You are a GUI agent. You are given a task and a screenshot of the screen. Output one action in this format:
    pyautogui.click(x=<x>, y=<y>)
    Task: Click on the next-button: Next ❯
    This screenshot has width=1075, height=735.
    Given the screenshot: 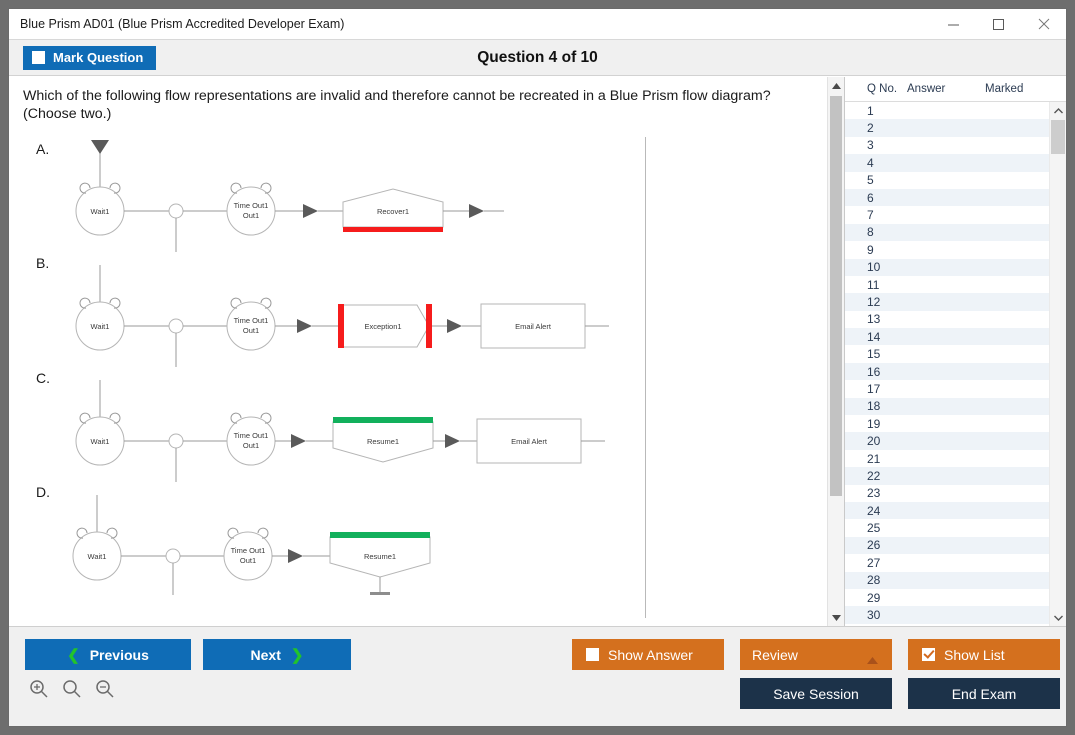 What is the action you would take?
    pyautogui.click(x=277, y=654)
    